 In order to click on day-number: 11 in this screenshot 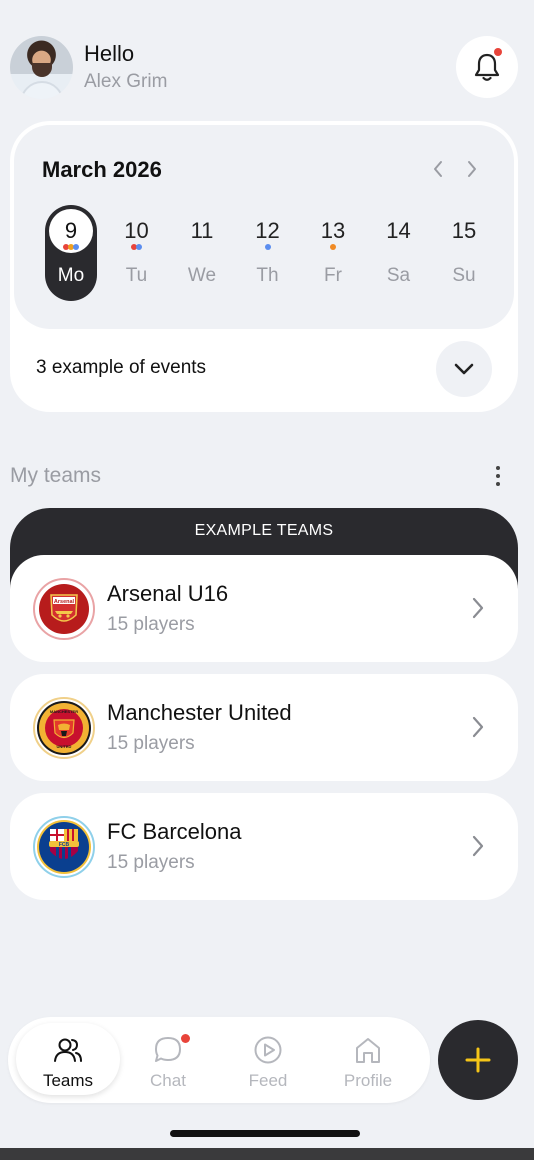, I will do `click(202, 230)`.